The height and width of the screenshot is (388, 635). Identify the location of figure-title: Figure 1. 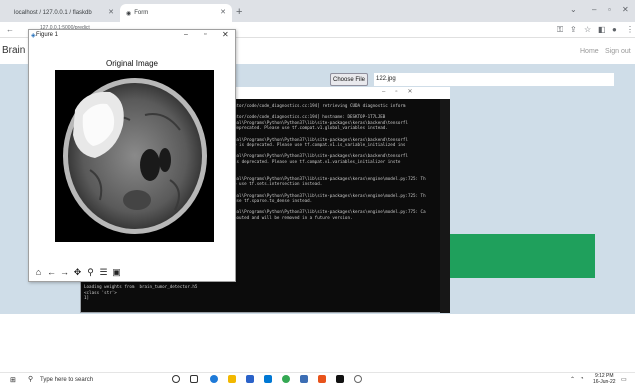
(47, 35).